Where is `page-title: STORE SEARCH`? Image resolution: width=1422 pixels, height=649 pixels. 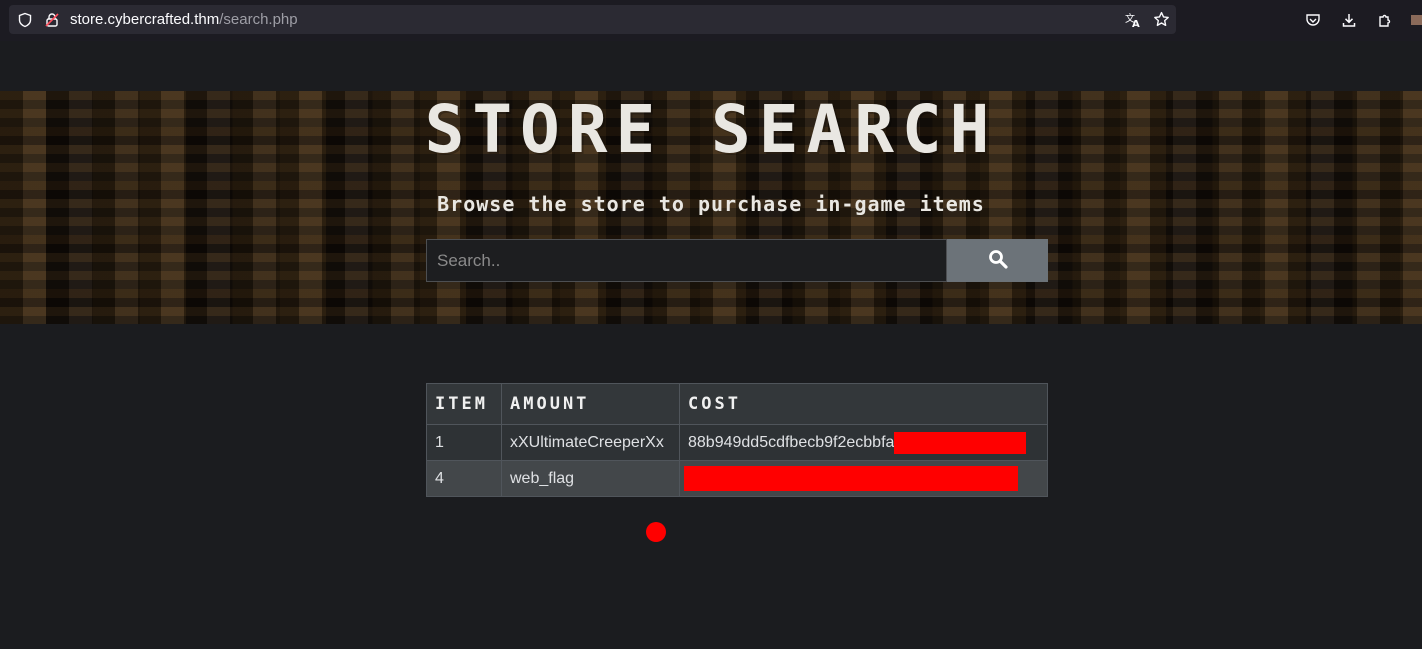 page-title: STORE SEARCH is located at coordinates (711, 129).